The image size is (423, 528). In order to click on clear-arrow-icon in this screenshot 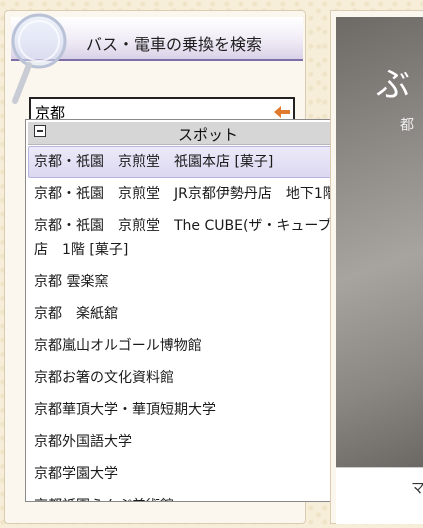, I will do `click(282, 112)`.